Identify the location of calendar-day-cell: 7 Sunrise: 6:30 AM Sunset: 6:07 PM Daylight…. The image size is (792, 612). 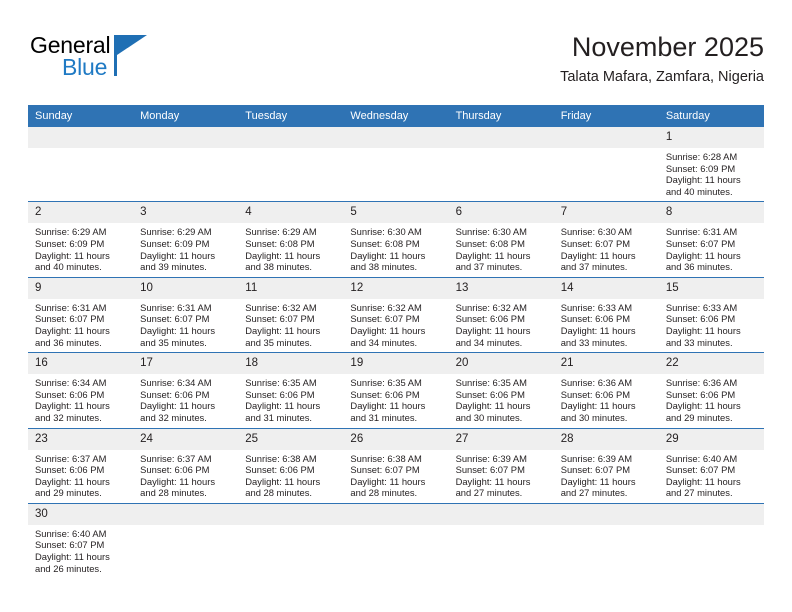
(606, 239).